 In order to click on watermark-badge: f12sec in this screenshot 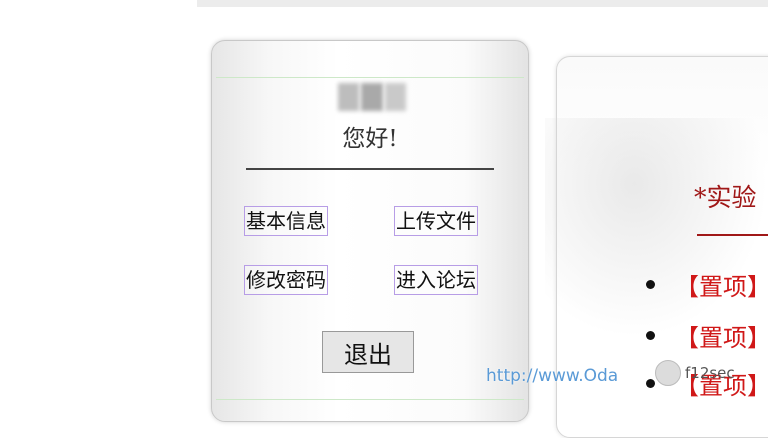, I will do `click(695, 373)`.